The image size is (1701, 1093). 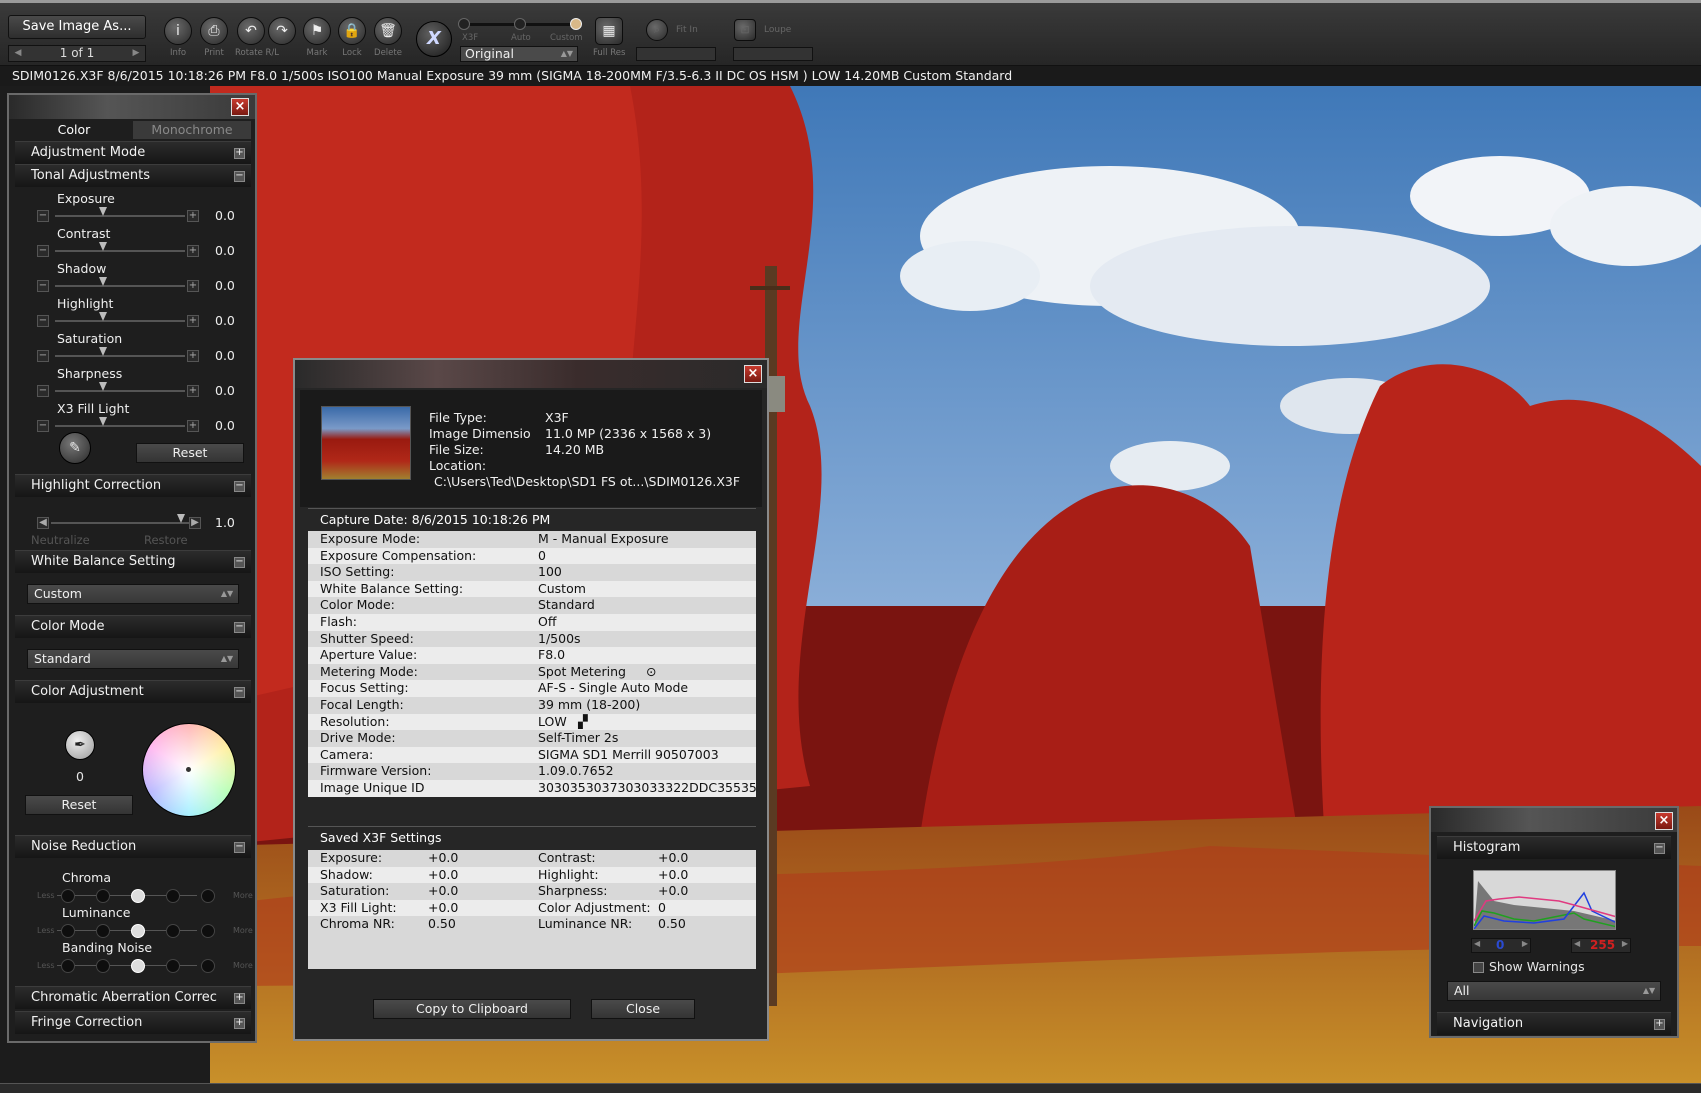 I want to click on section-fringe-correction: Fringe Correction +, so click(x=133, y=1022).